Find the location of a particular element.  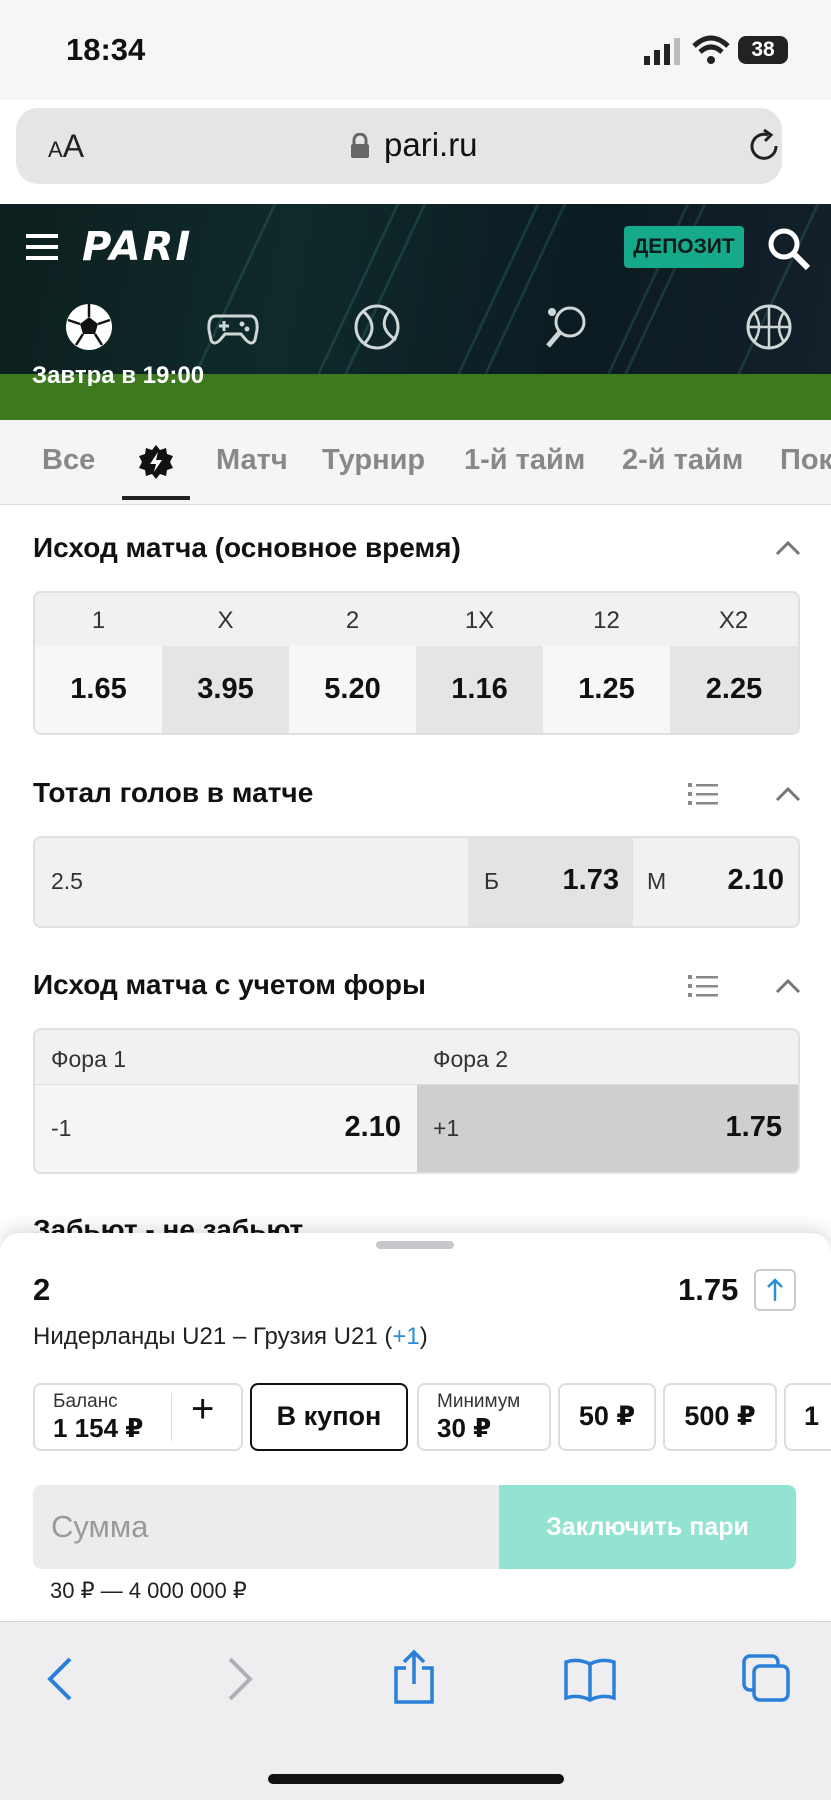

handicap1-label: Фора 1 is located at coordinates (89, 1059).